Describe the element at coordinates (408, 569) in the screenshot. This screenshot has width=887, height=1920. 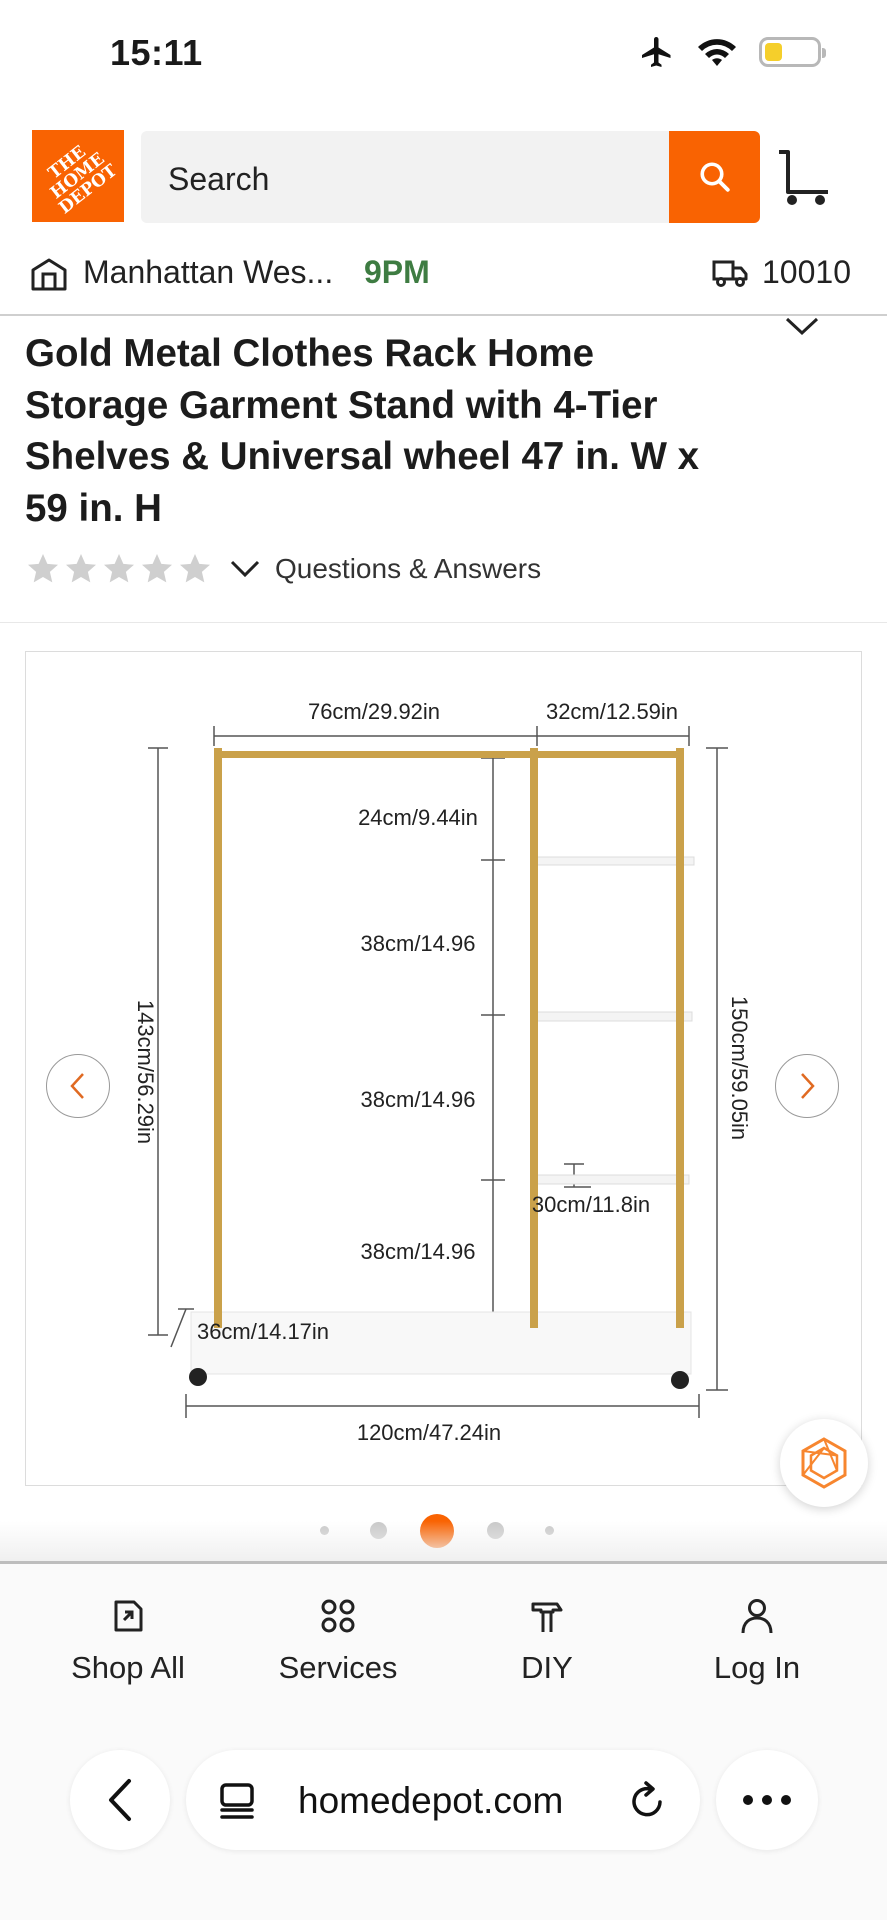
I see `questions-answers-link: Questions & Answers` at that location.